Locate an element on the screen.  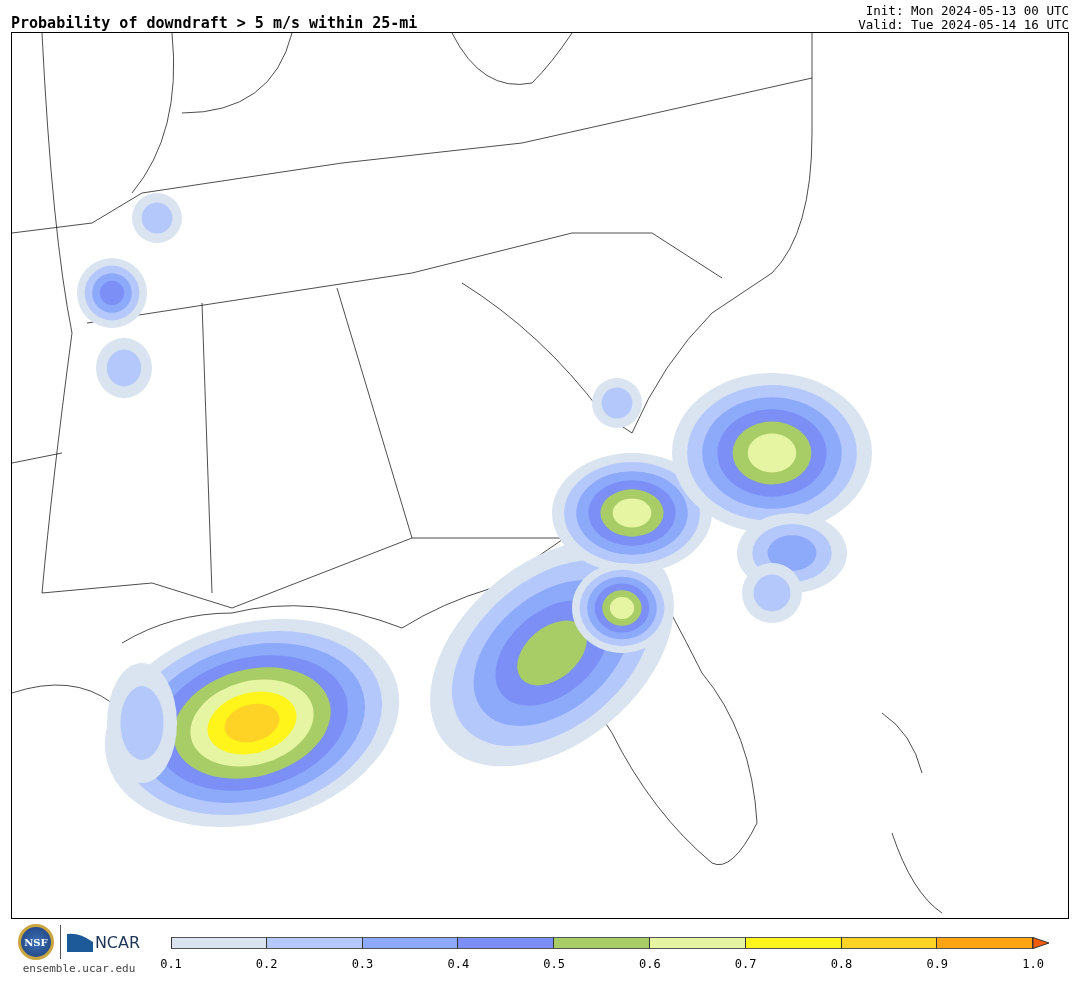
site-url: ensemble.ucar.edu is located at coordinates (79, 968).